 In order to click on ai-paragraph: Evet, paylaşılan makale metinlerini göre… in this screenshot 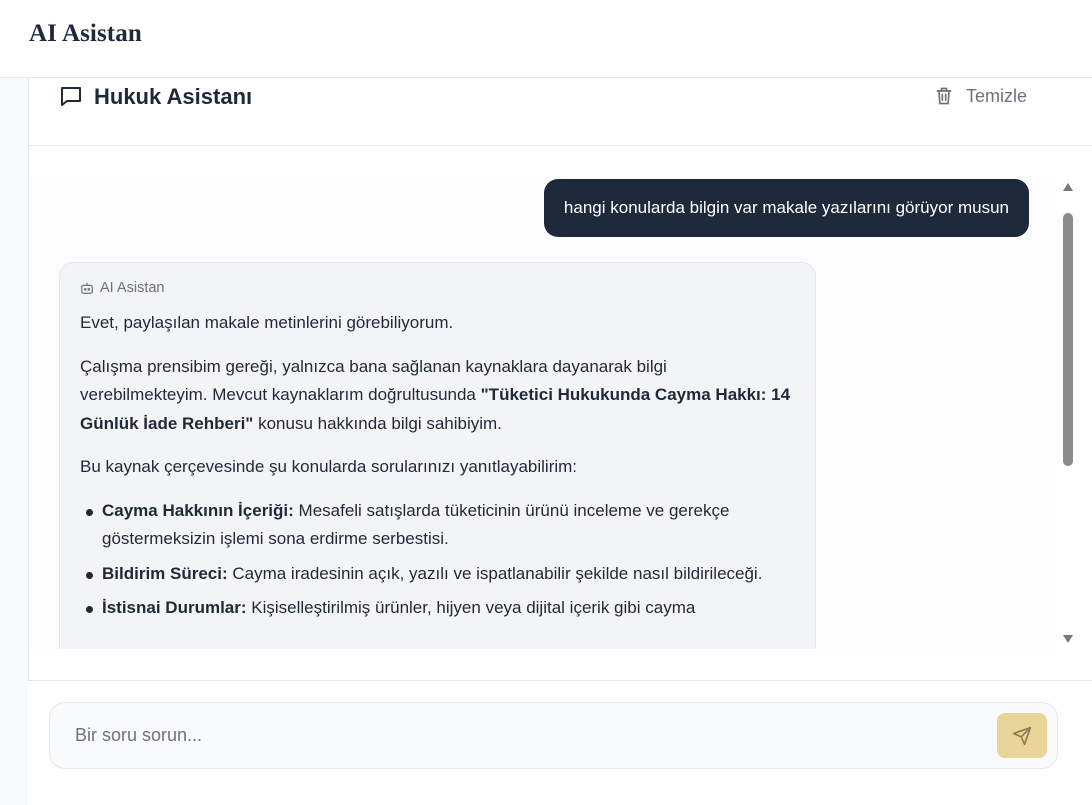, I will do `click(267, 322)`.